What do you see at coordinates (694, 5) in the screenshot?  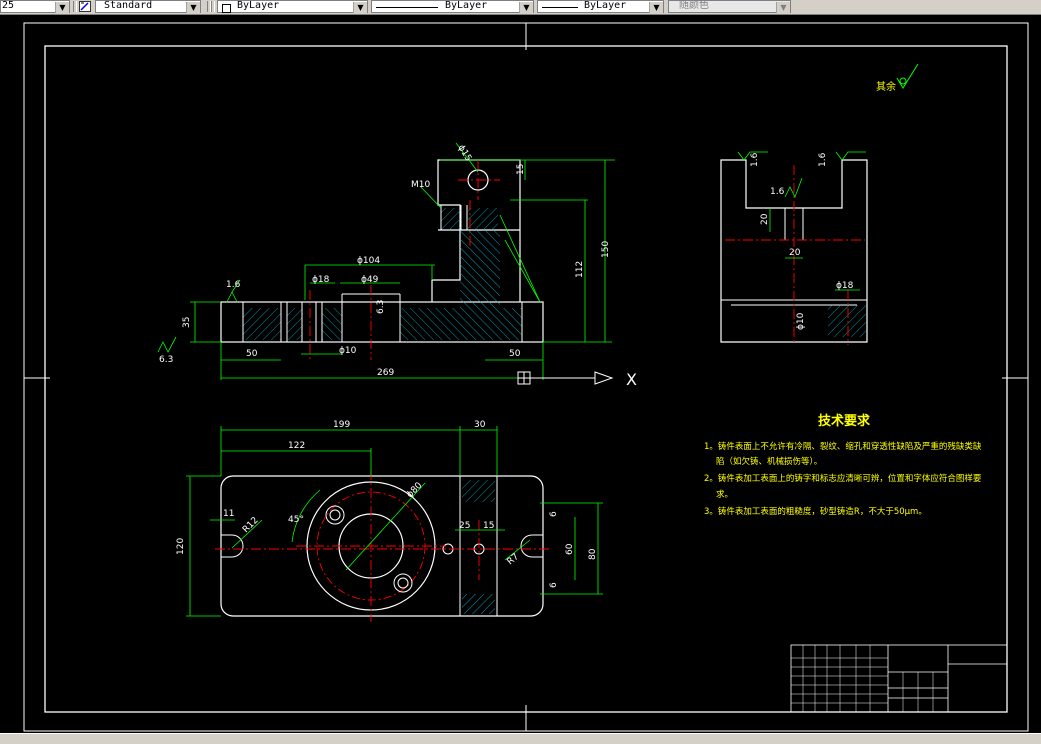 I see `plot-style-value: 随颜色` at bounding box center [694, 5].